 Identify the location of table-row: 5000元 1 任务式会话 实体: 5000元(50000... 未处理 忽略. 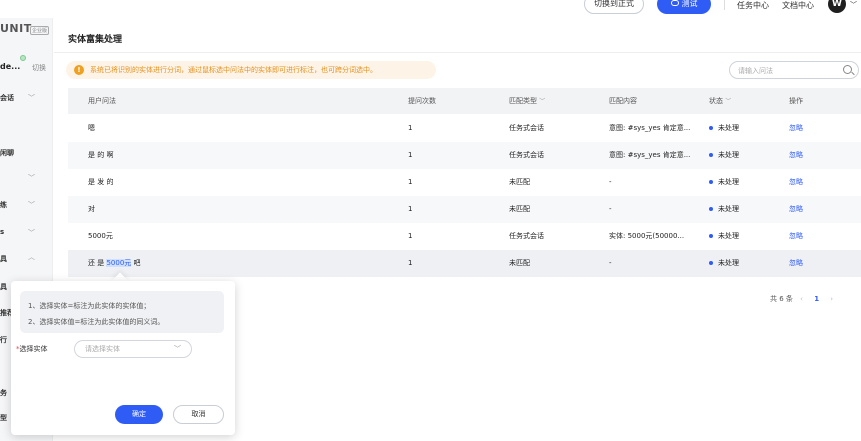
(464, 236).